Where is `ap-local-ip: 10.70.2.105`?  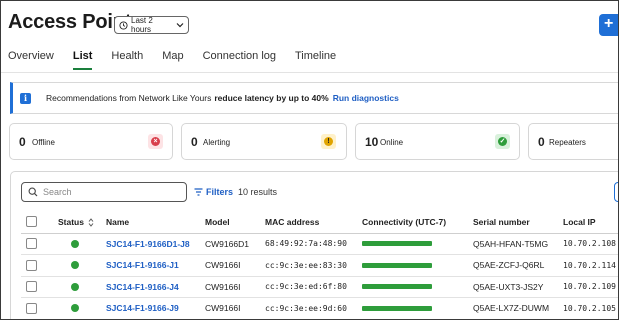
ap-local-ip: 10.70.2.105 is located at coordinates (590, 308).